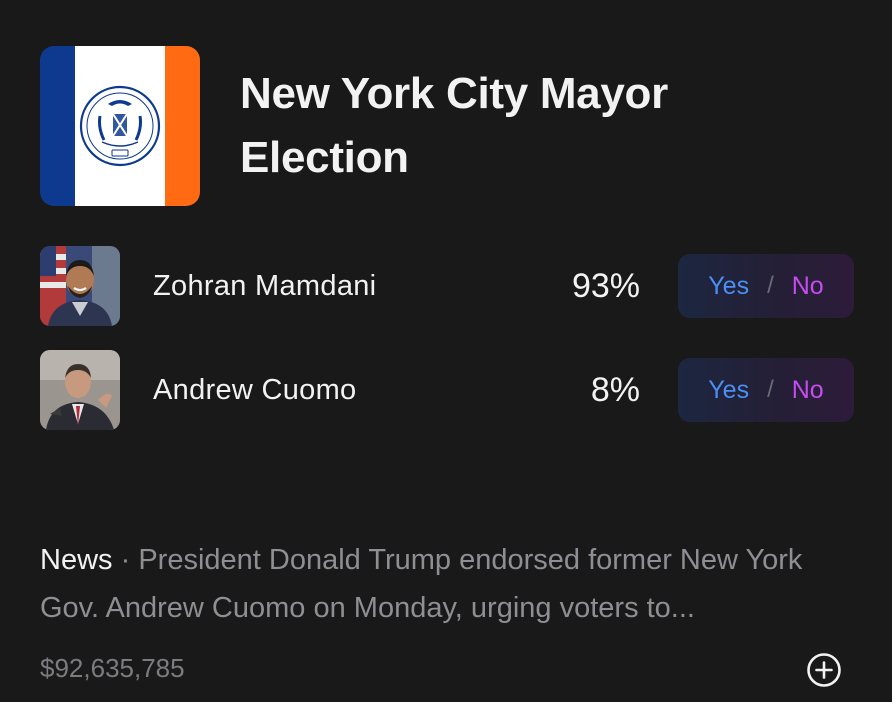 The height and width of the screenshot is (702, 892). Describe the element at coordinates (265, 286) in the screenshot. I see `candidate-name: Zohran Mamdani` at that location.